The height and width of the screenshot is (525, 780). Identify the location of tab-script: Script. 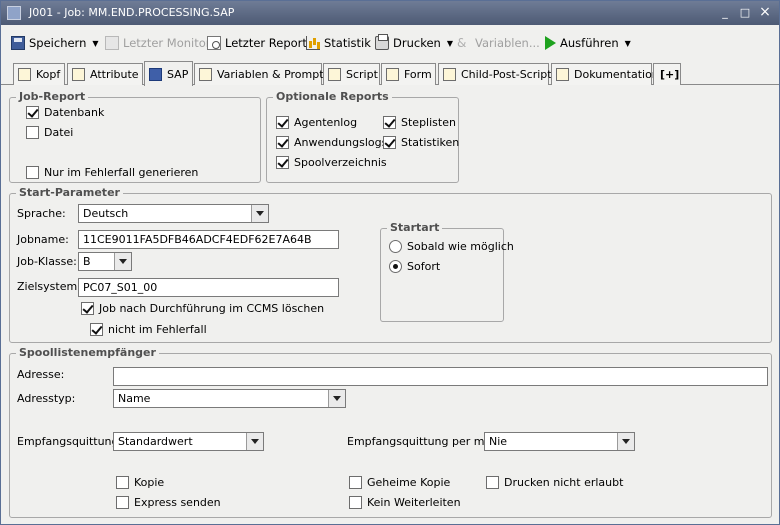
(351, 74).